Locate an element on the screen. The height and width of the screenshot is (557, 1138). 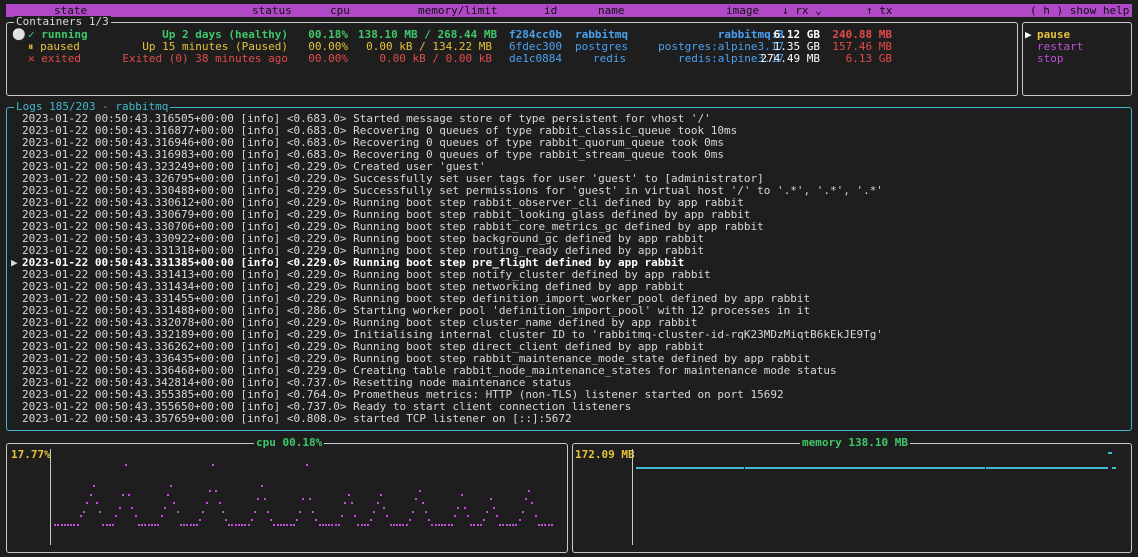
cpu-plot-area is located at coordinates (304, 490).